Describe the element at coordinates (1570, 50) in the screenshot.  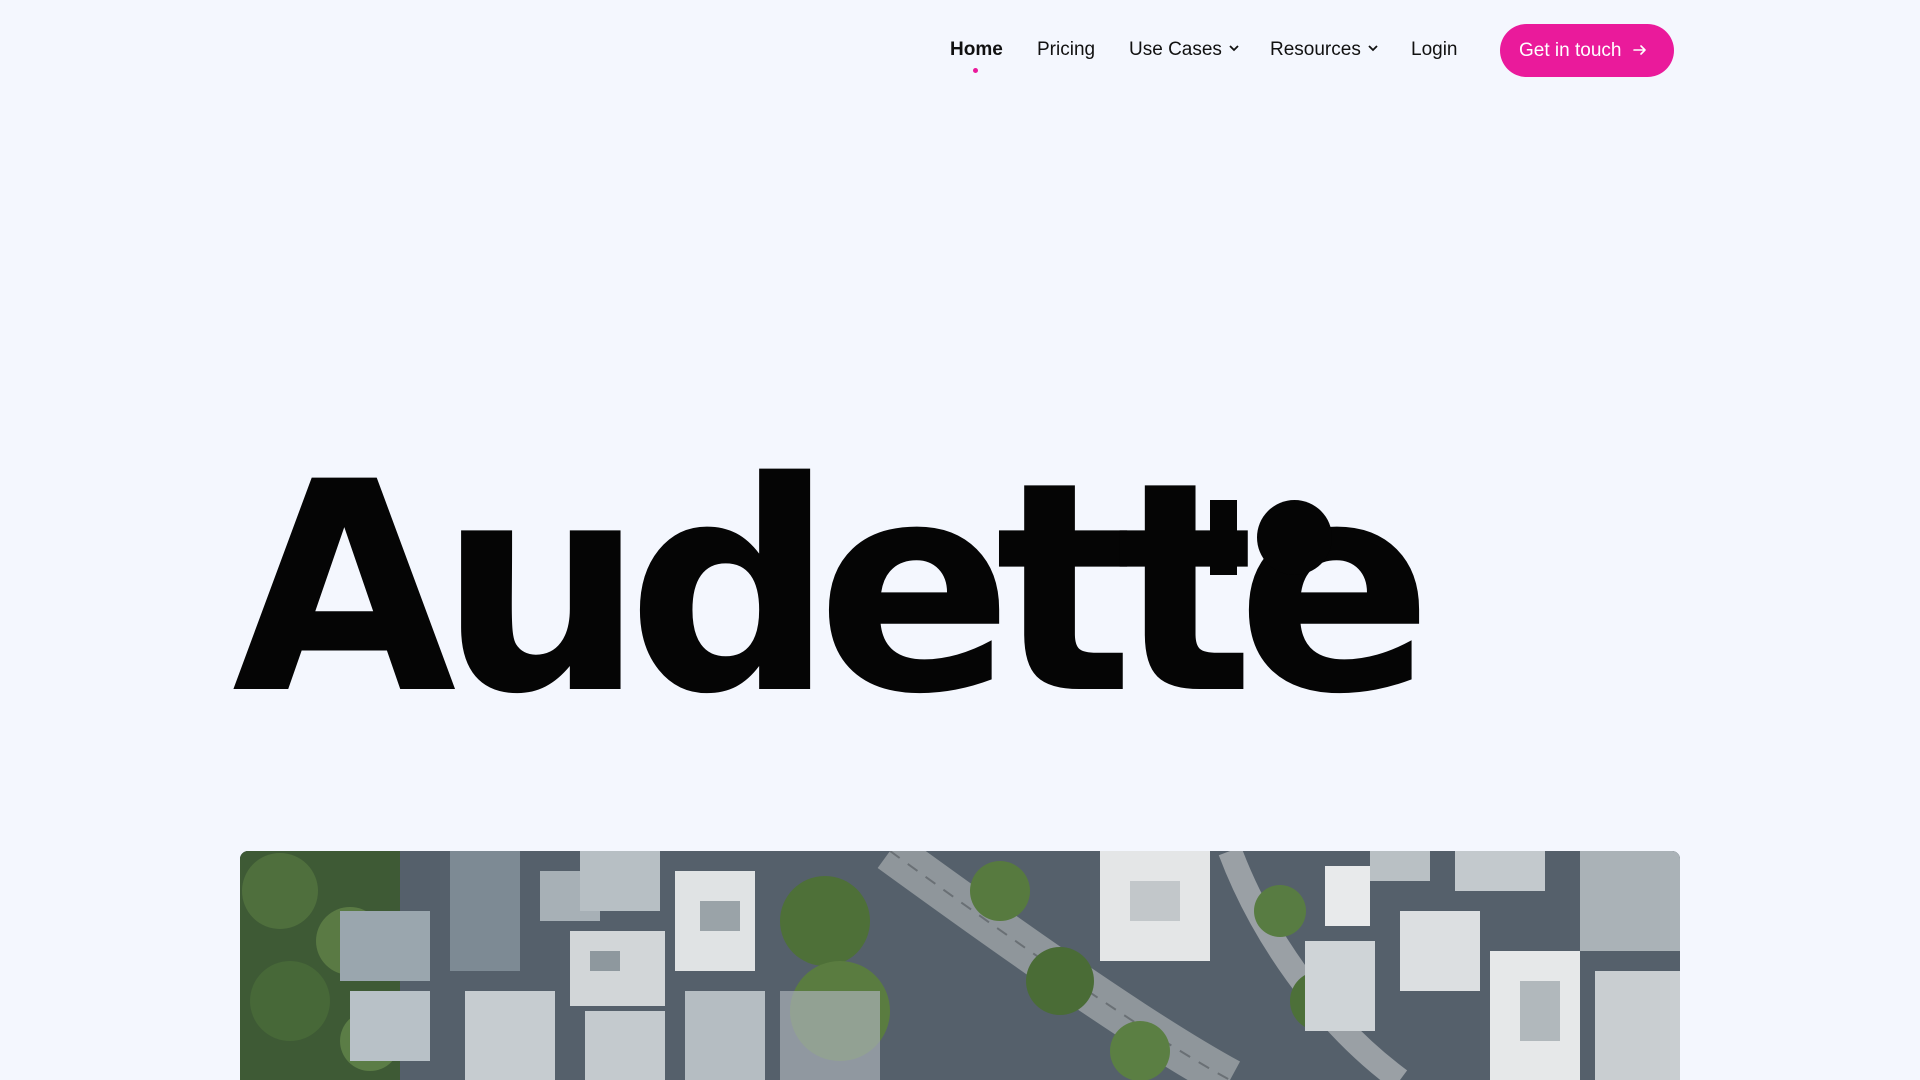
I see `get-in-touch-label: Get in touch` at that location.